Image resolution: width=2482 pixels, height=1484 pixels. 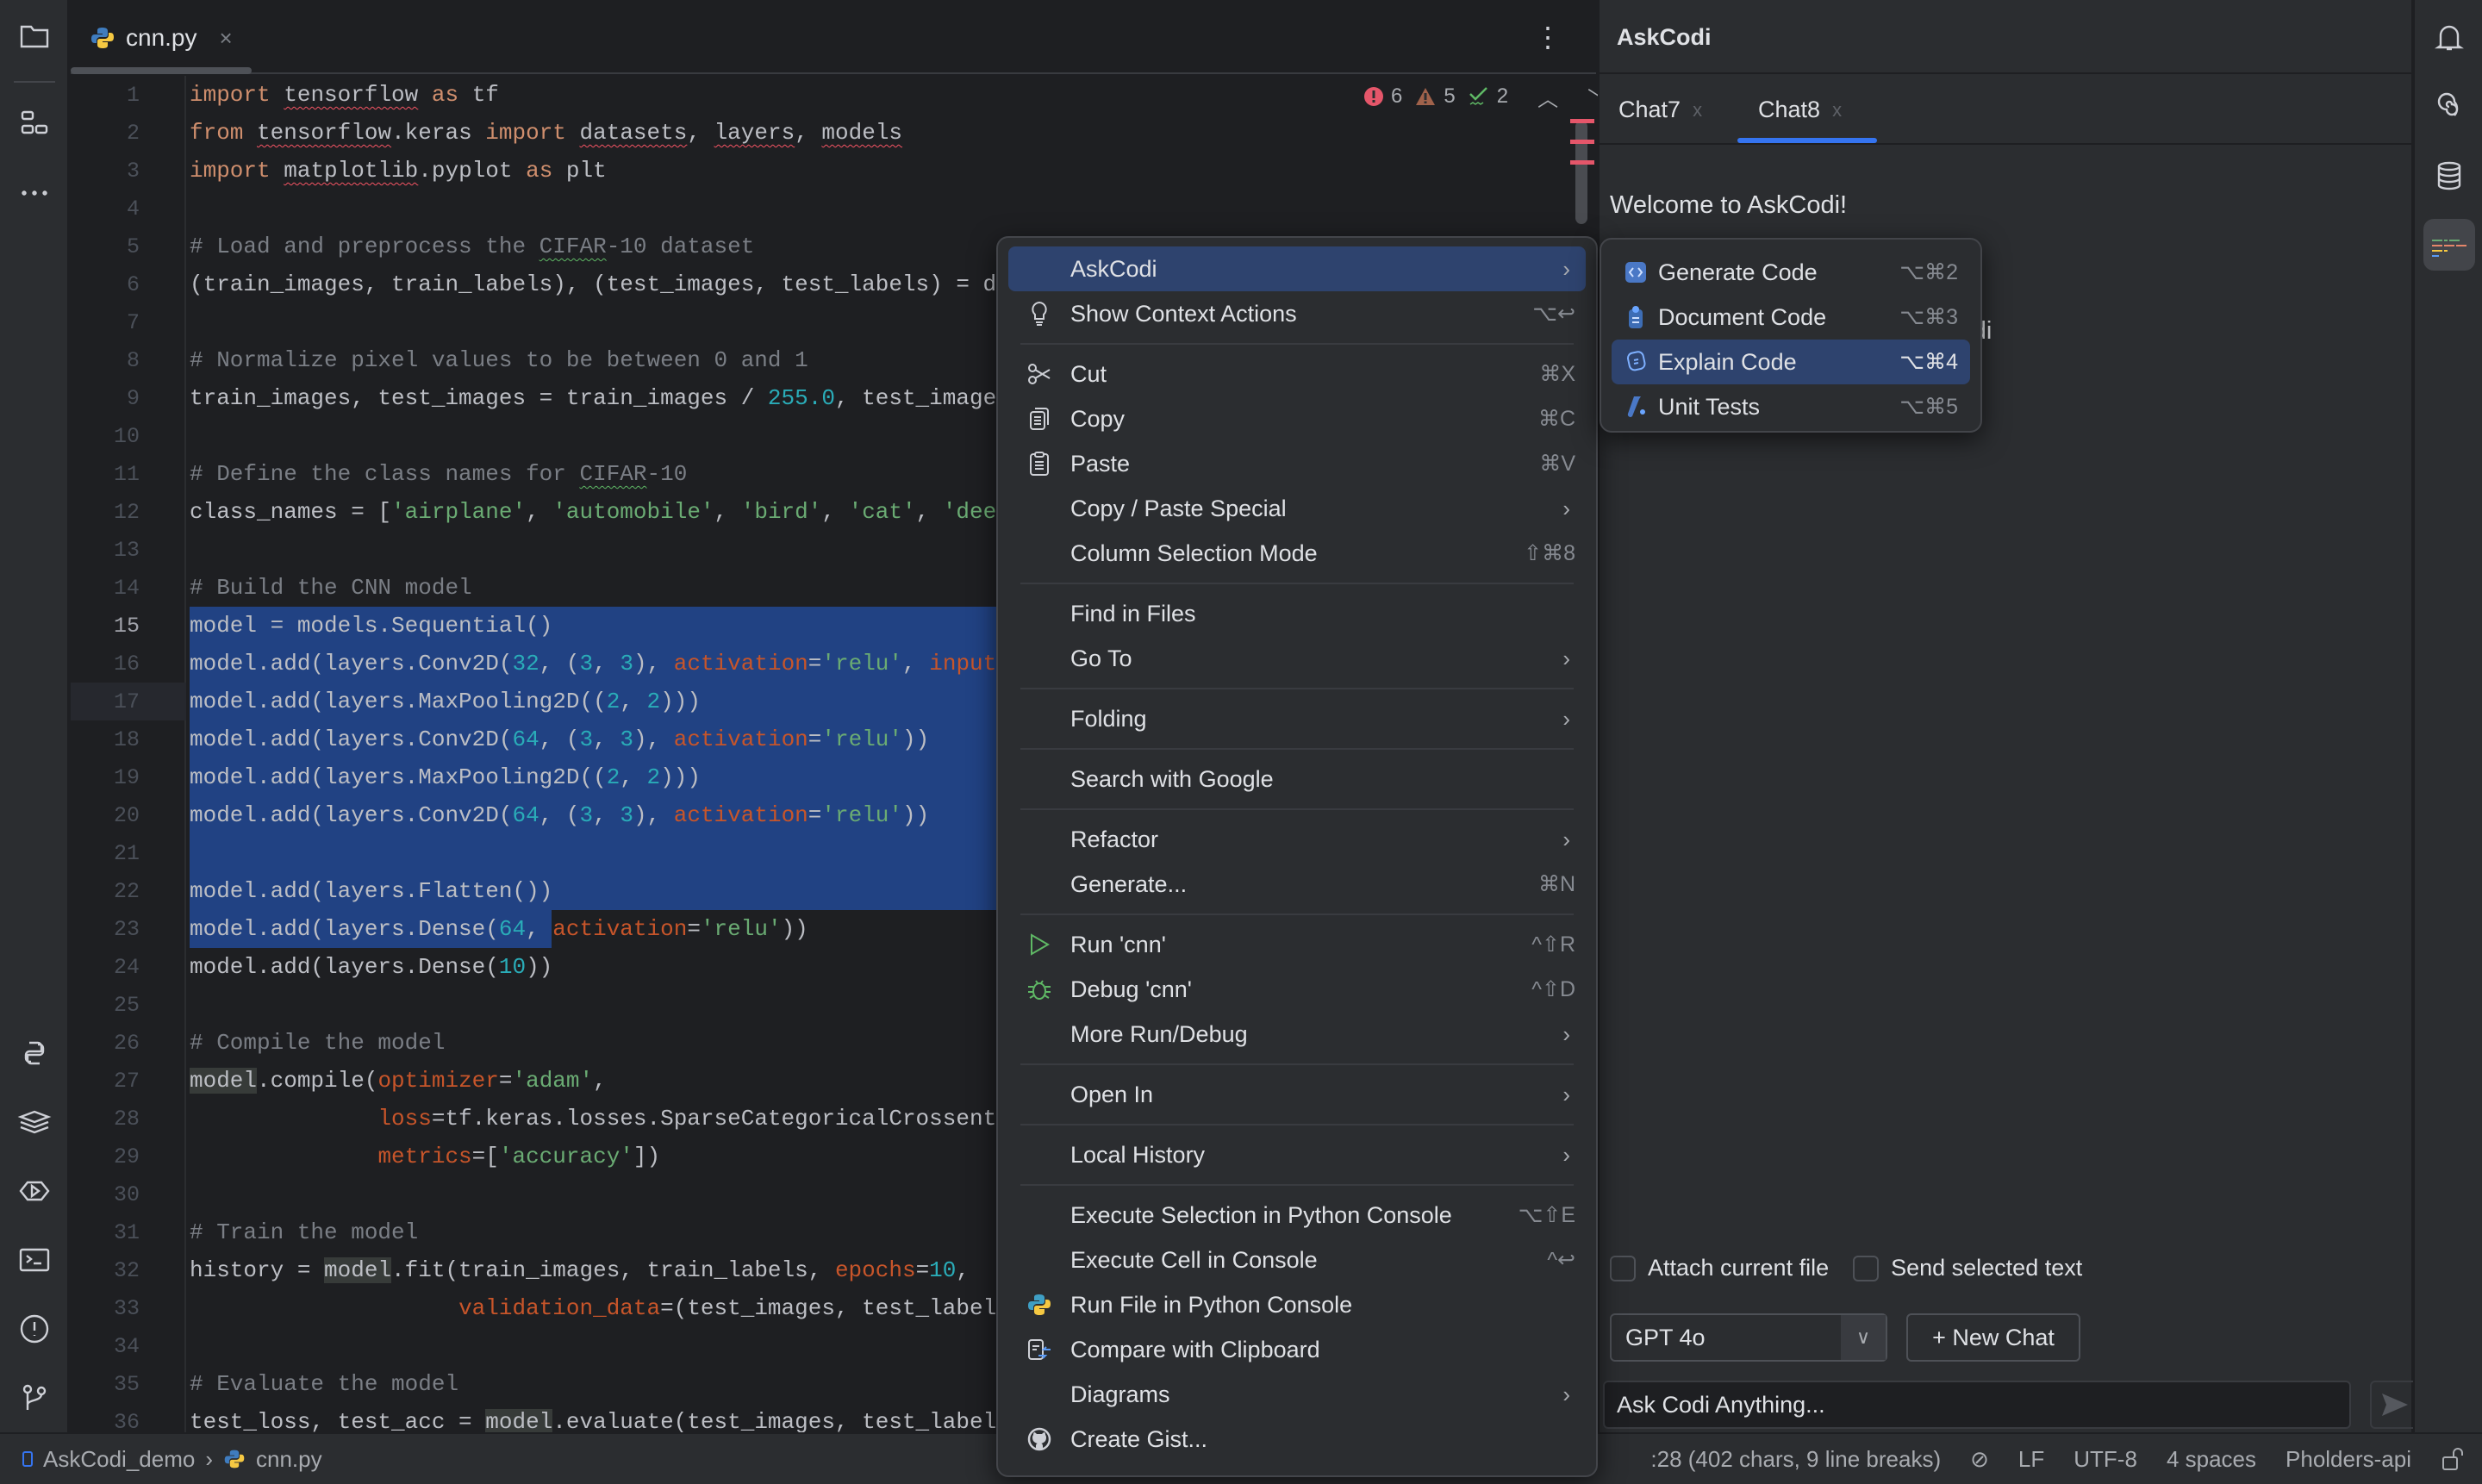 What do you see at coordinates (2449, 38) in the screenshot?
I see `notifications-icon` at bounding box center [2449, 38].